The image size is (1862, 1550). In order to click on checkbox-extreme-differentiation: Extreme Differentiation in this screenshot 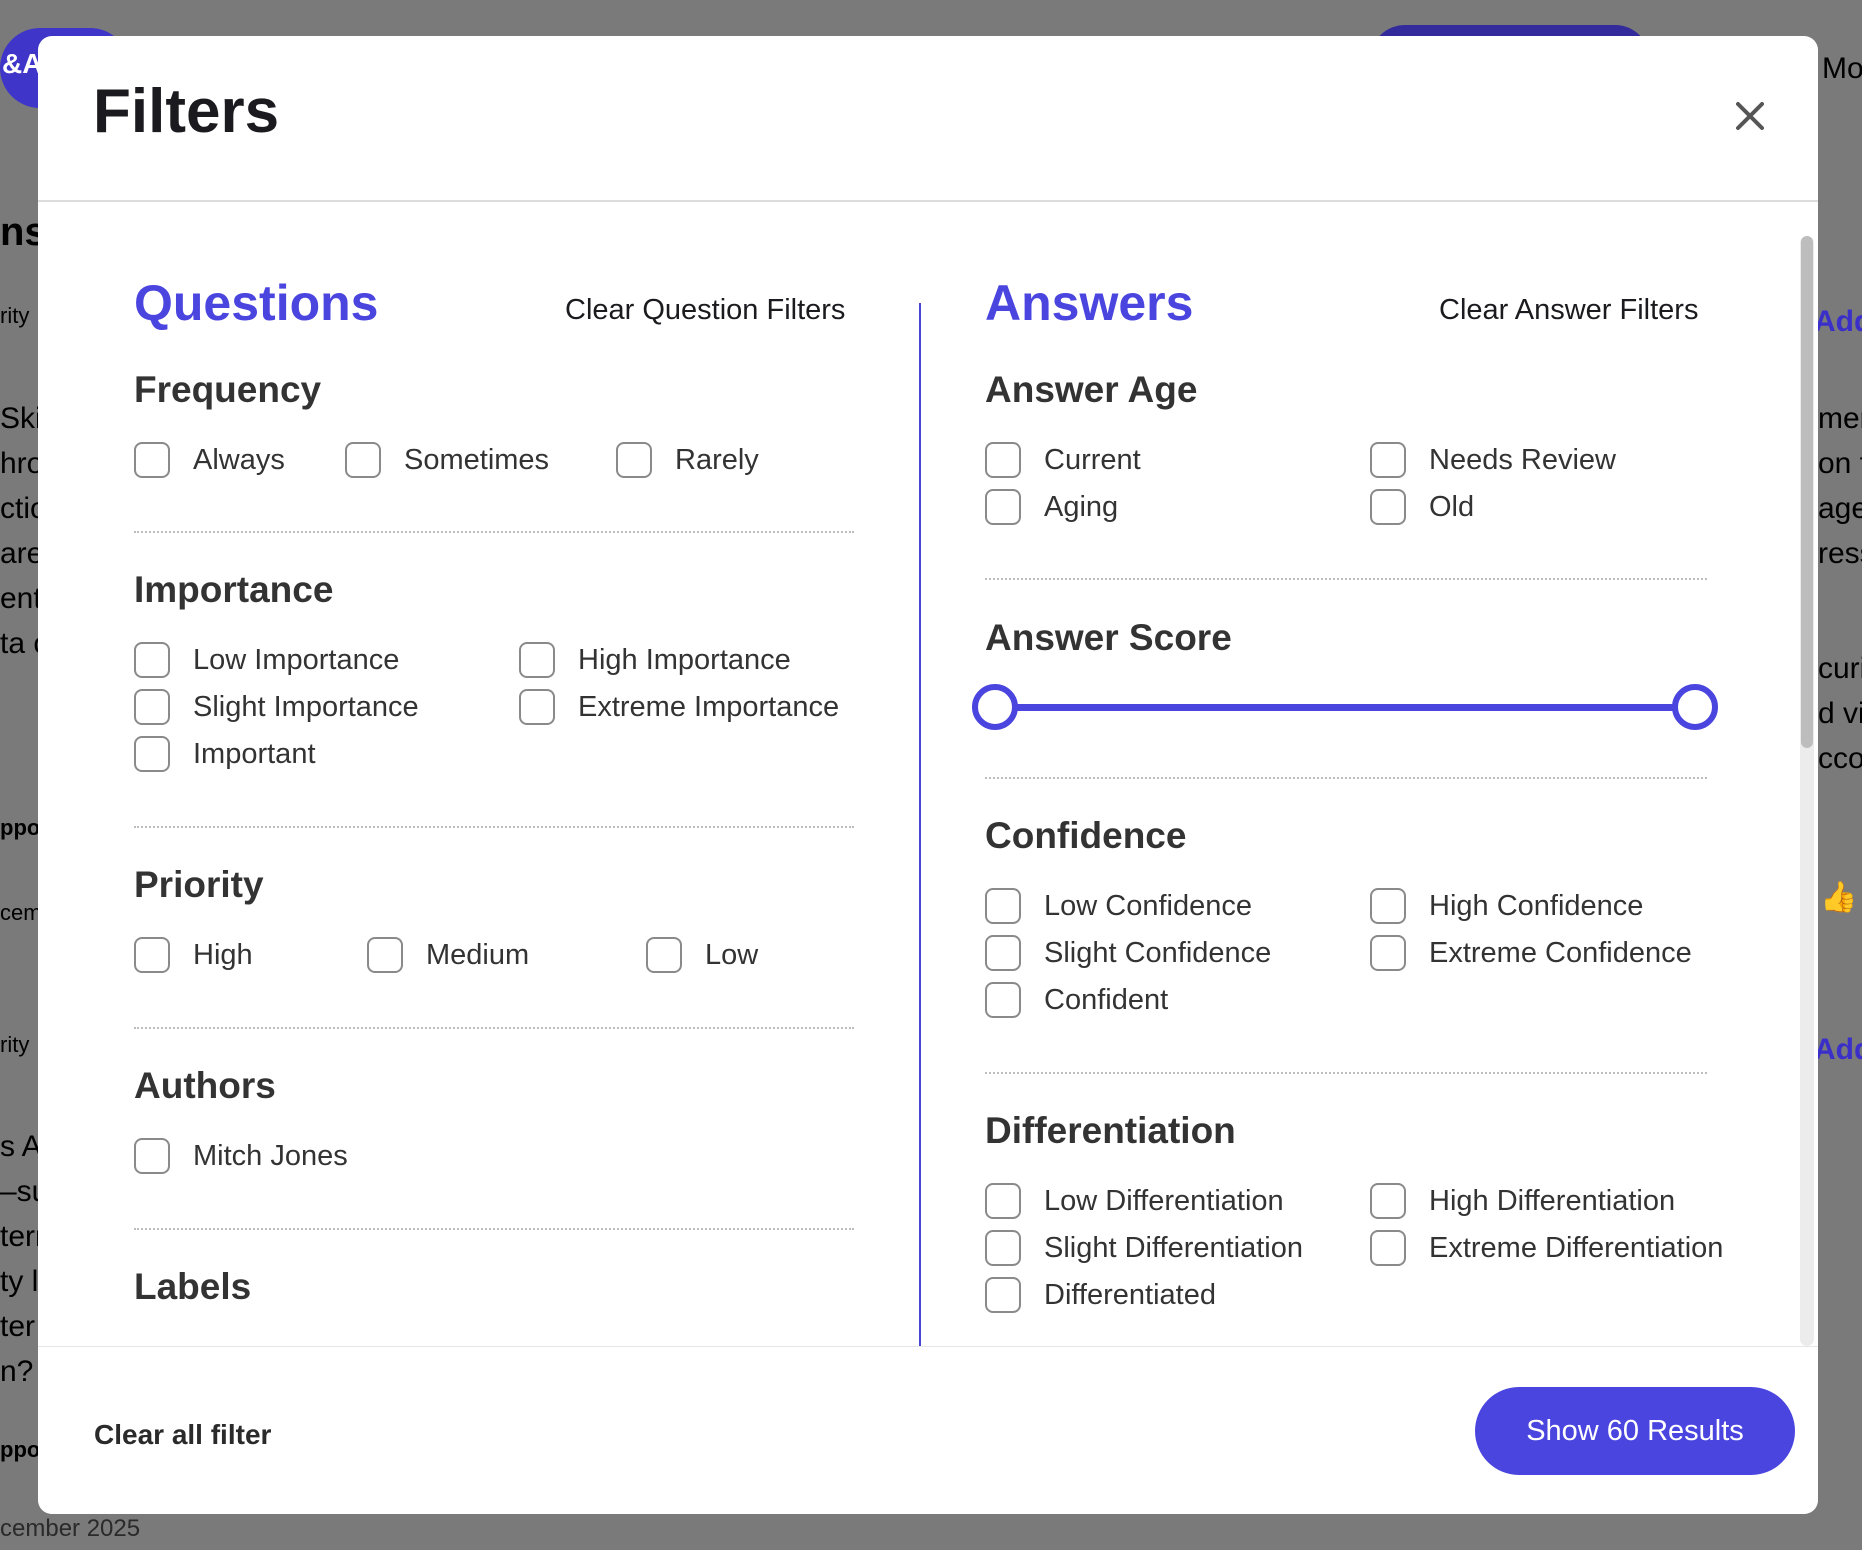, I will do `click(1546, 1248)`.